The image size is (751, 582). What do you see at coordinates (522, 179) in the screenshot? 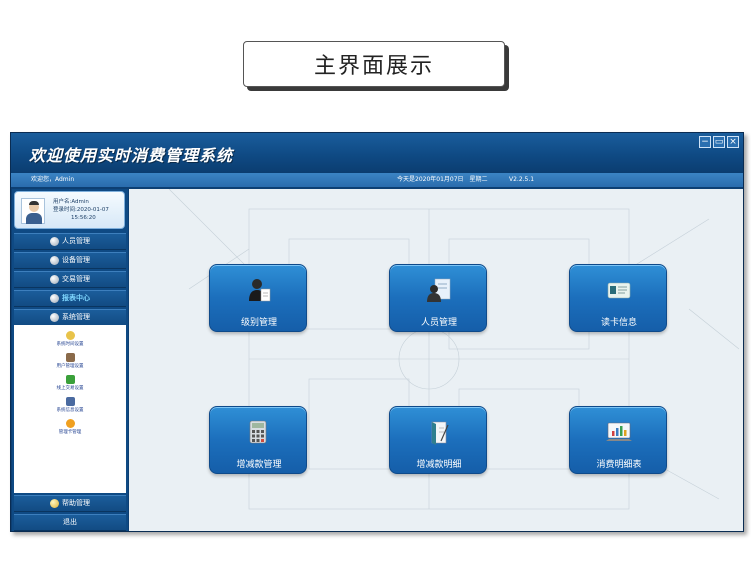
I see `version-text: V2.2.5.1` at bounding box center [522, 179].